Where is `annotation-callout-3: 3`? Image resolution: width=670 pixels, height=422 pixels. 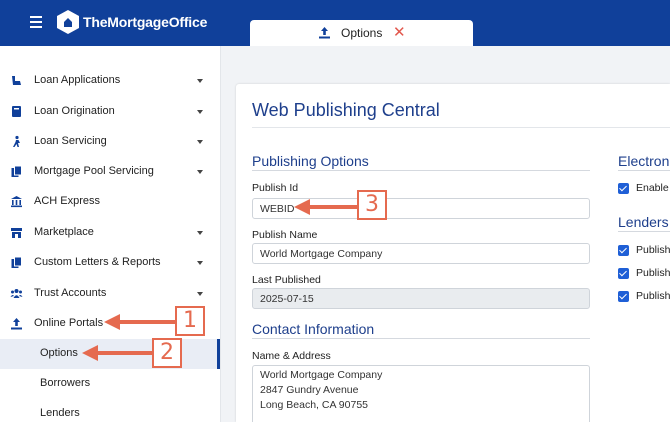 annotation-callout-3: 3 is located at coordinates (372, 205).